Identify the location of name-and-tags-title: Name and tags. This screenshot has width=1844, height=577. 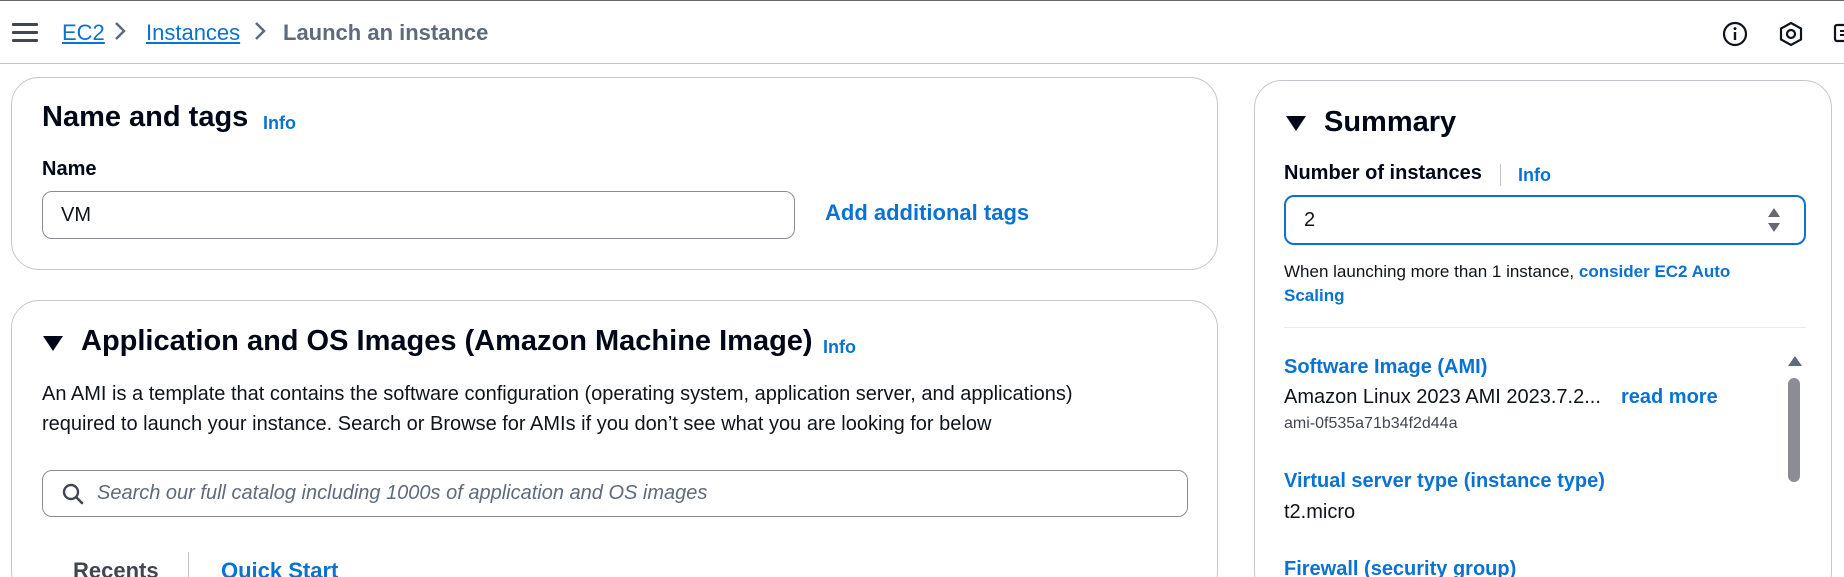
(145, 117).